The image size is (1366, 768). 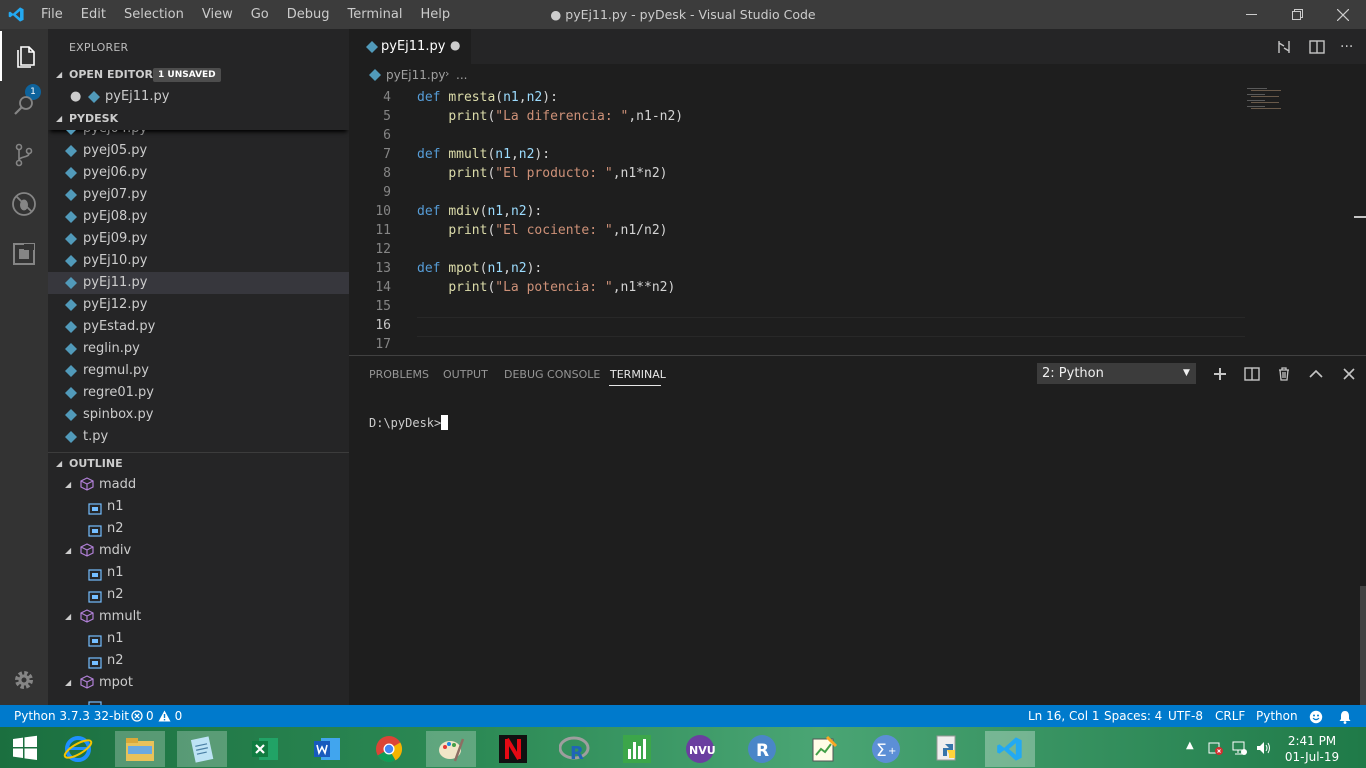 What do you see at coordinates (24, 204) in the screenshot?
I see `debug-activity` at bounding box center [24, 204].